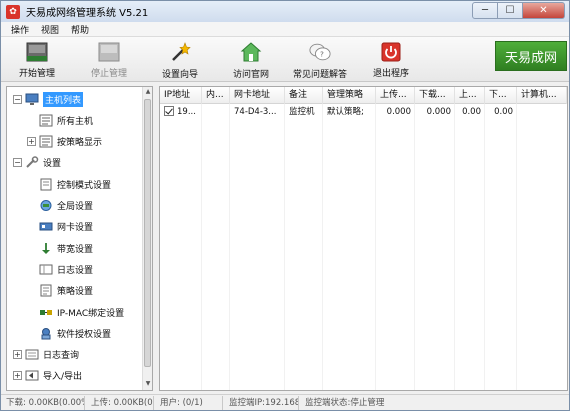 The height and width of the screenshot is (411, 570). What do you see at coordinates (61, 356) in the screenshot?
I see `tree-item-label: 日志查询` at bounding box center [61, 356].